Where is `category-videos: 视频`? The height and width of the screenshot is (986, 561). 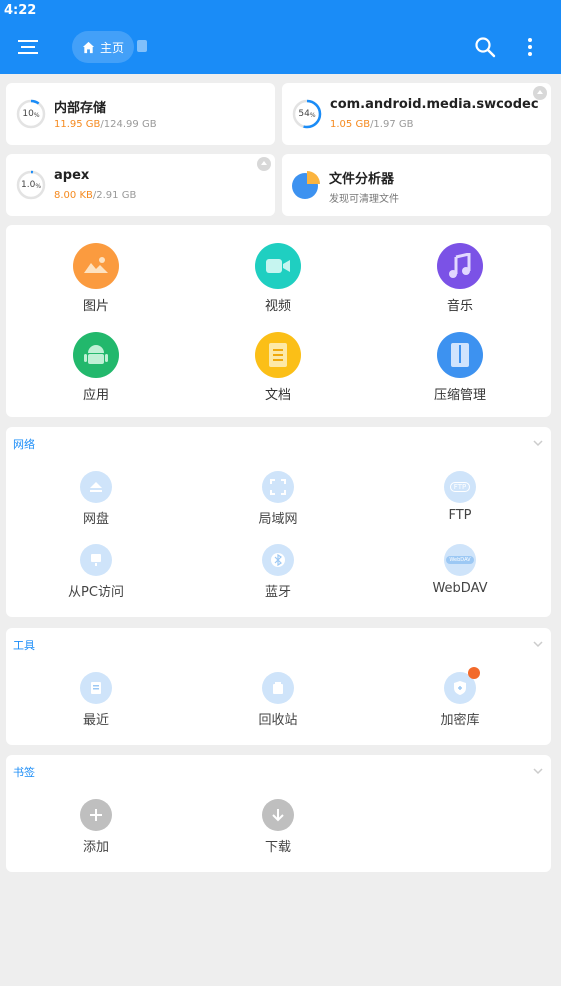
category-videos: 视频 is located at coordinates (278, 278).